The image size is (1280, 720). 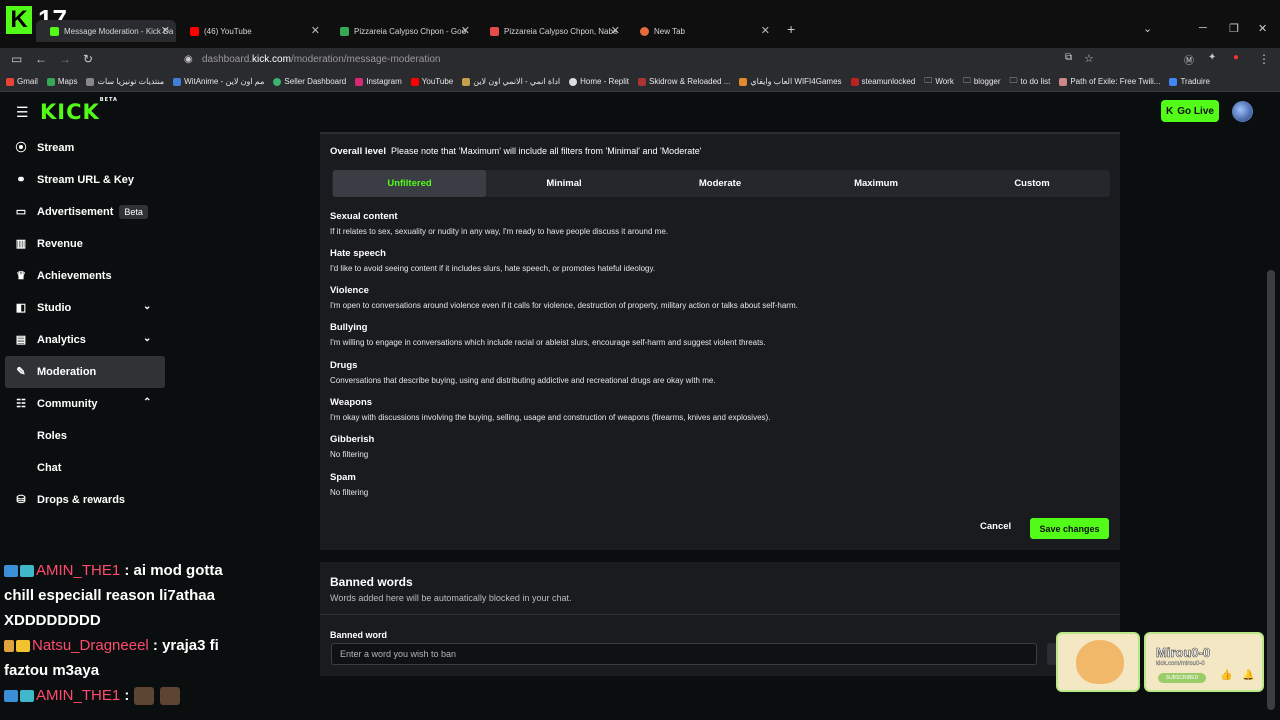 I want to click on bookmark-label: Gmail, so click(x=27, y=81).